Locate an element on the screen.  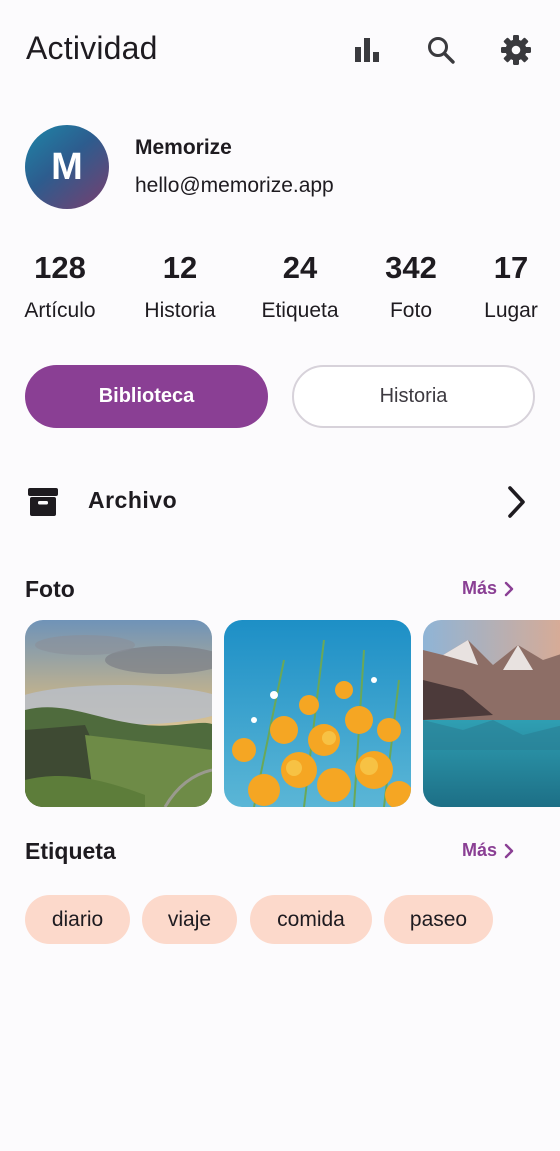
tag-chip: paseo is located at coordinates (438, 919).